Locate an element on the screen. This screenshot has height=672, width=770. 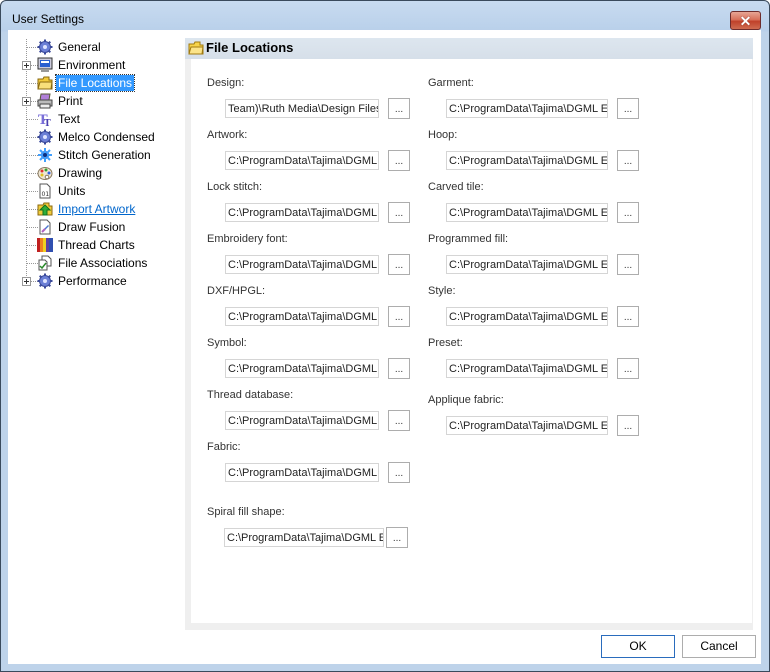
stitch-icon is located at coordinates (45, 155).